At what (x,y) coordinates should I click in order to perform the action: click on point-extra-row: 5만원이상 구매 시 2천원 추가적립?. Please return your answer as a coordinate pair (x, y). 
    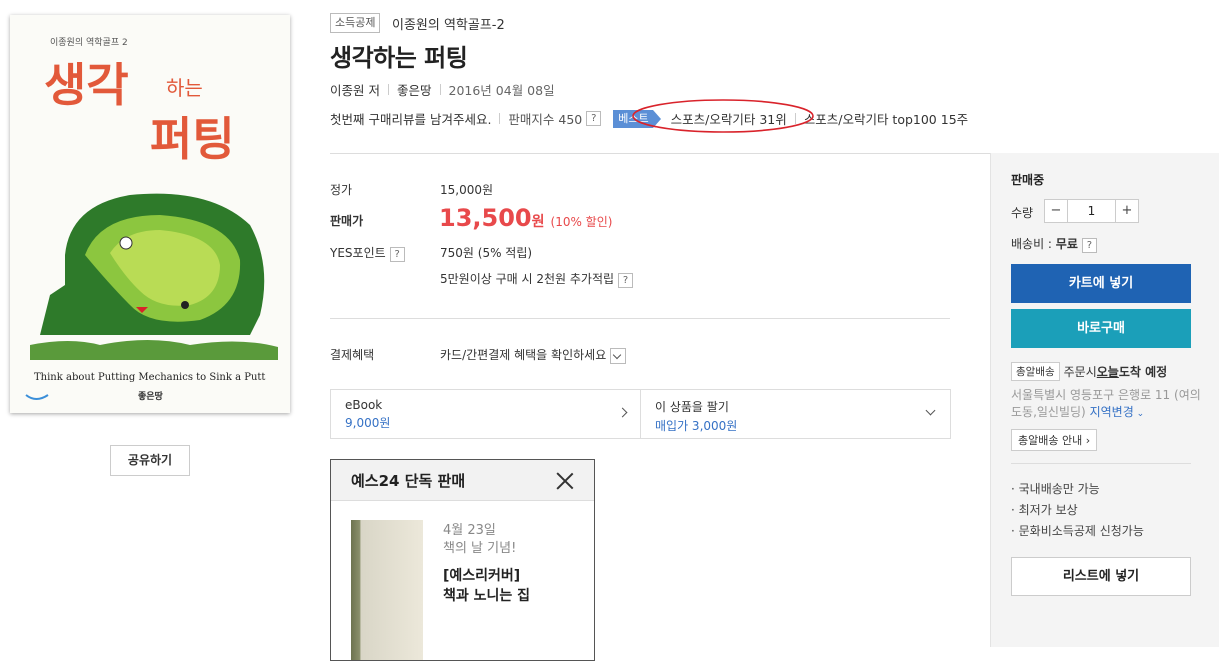
    Looking at the image, I should click on (537, 279).